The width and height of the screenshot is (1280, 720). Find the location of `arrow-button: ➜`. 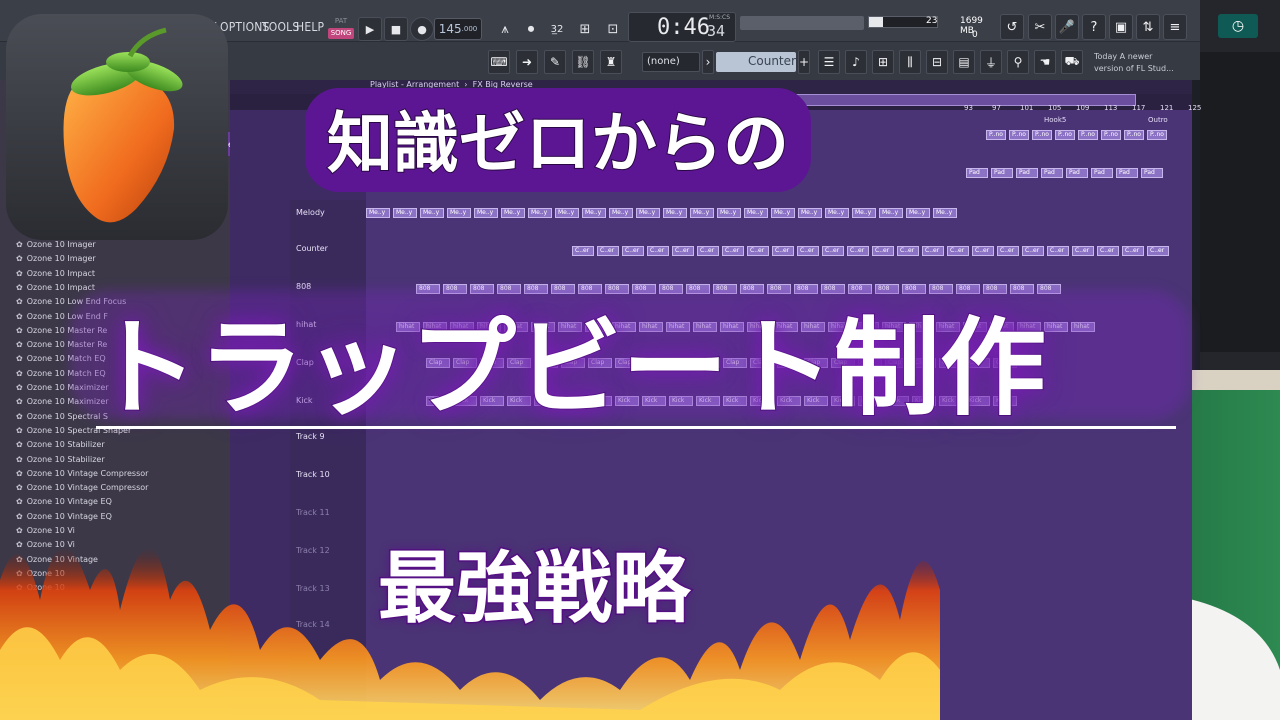

arrow-button: ➜ is located at coordinates (527, 62).